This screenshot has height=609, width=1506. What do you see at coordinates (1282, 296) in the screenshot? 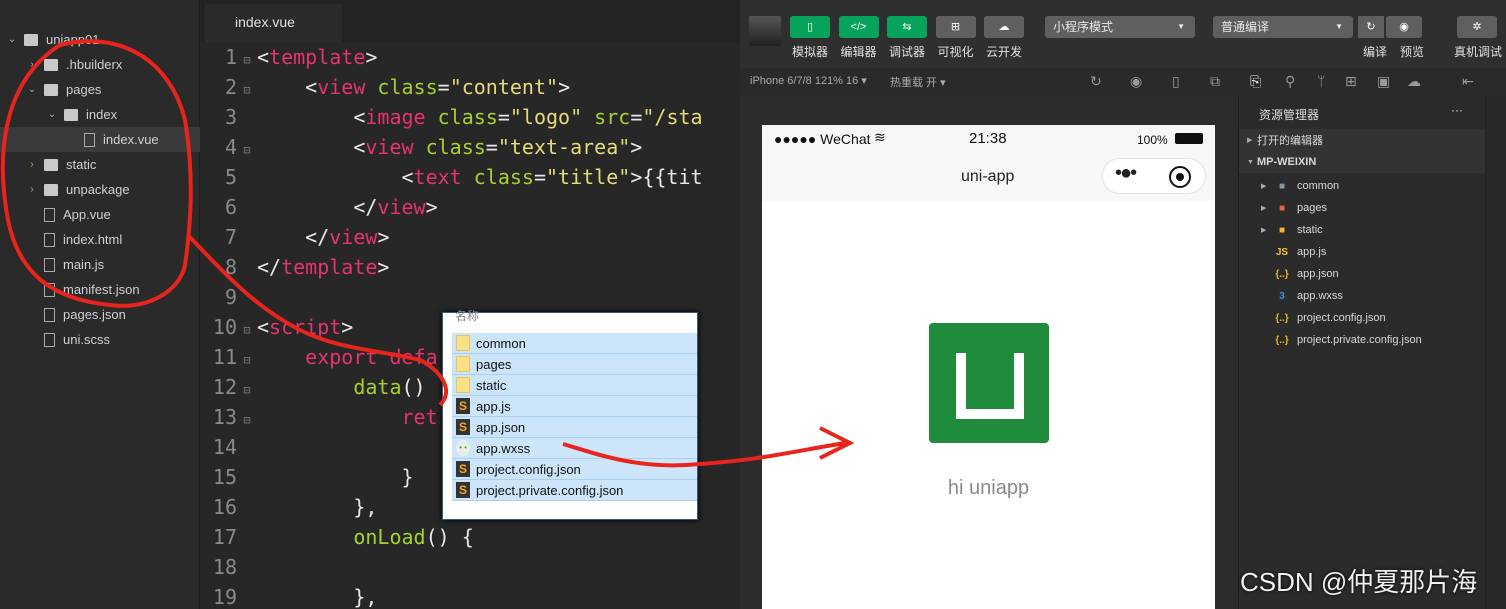
I see `css-icon: 3` at bounding box center [1282, 296].